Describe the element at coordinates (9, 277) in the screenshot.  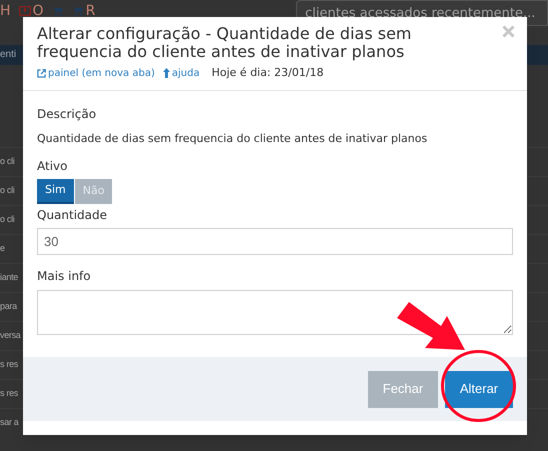
I see `list-row-text: iante` at that location.